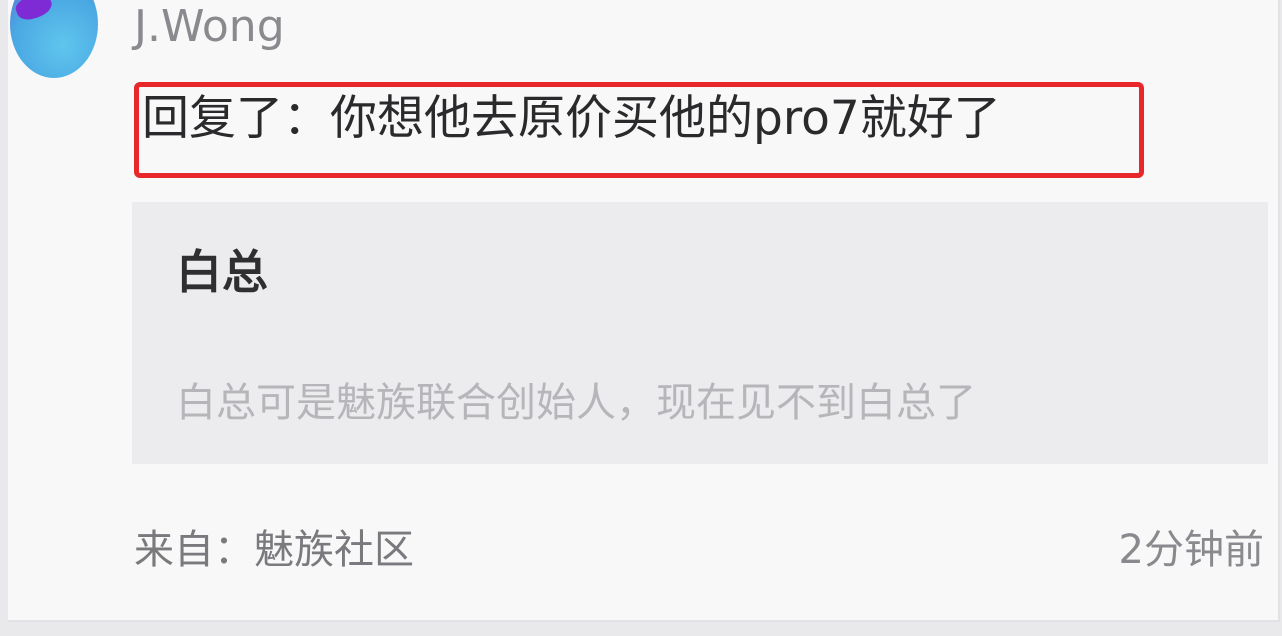 This screenshot has width=1282, height=636. I want to click on avatar, so click(54, 39).